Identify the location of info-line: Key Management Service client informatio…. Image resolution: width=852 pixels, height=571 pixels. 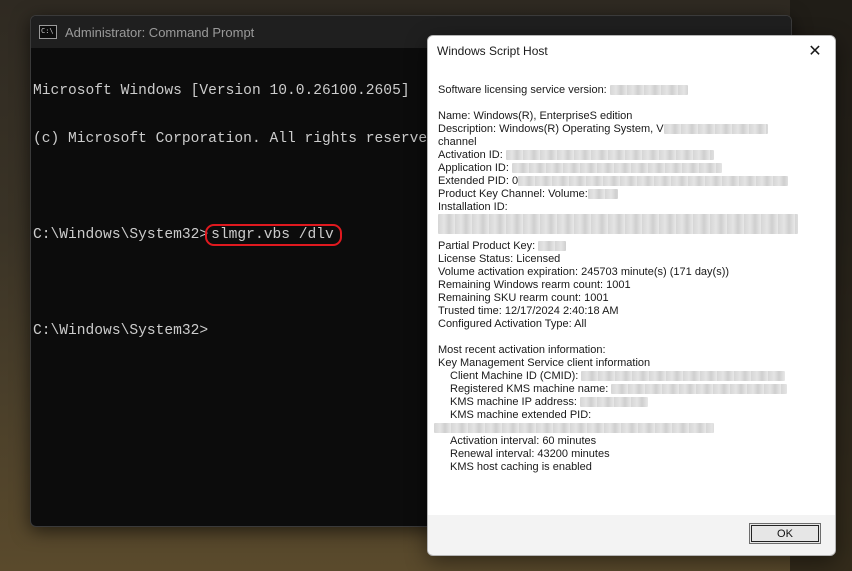
(544, 363).